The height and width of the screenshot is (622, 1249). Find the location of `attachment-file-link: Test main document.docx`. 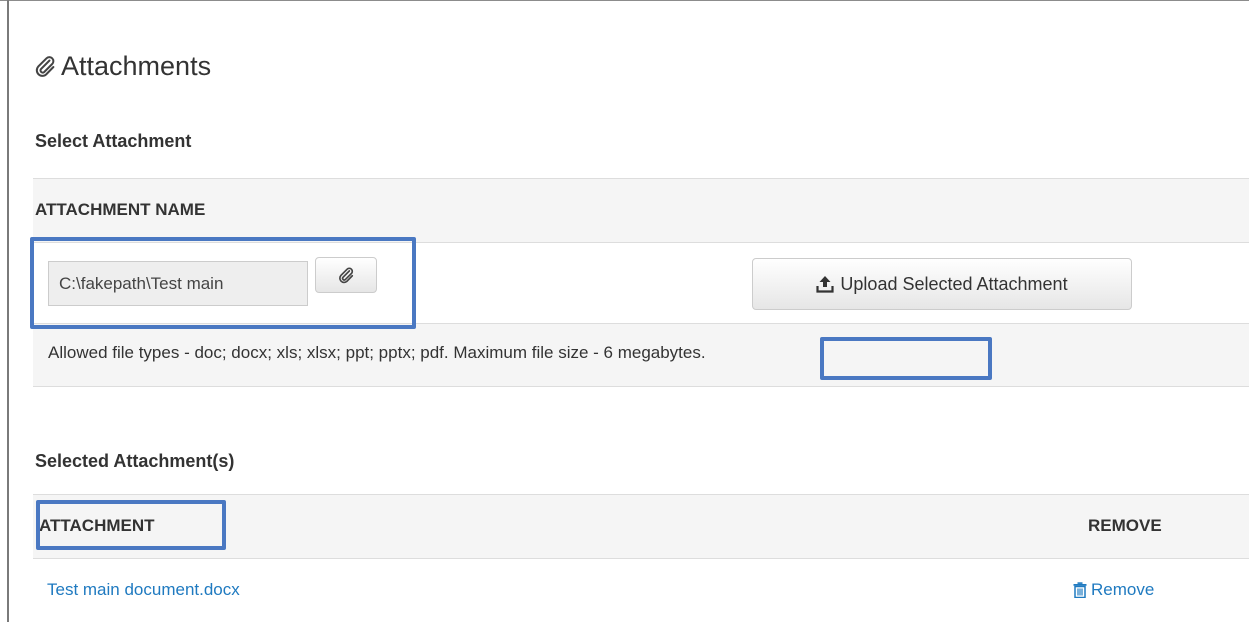

attachment-file-link: Test main document.docx is located at coordinates (143, 590).